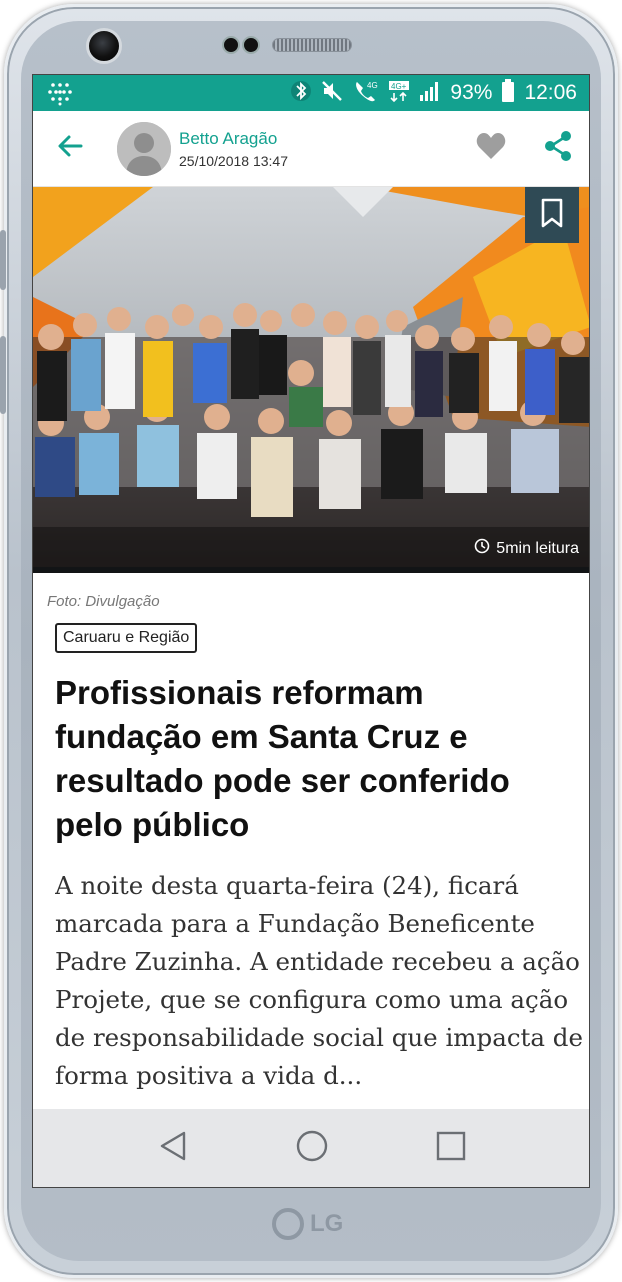 The width and height of the screenshot is (622, 1282). What do you see at coordinates (231, 45) in the screenshot?
I see `sensor-left` at bounding box center [231, 45].